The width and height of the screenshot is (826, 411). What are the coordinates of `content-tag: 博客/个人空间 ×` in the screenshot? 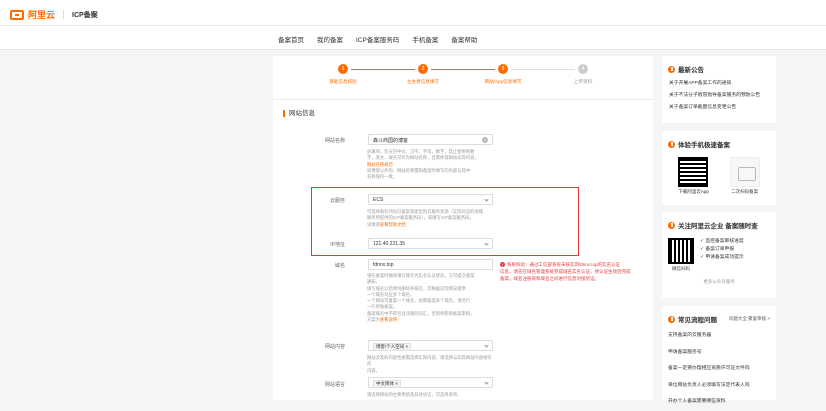 It's located at (392, 347).